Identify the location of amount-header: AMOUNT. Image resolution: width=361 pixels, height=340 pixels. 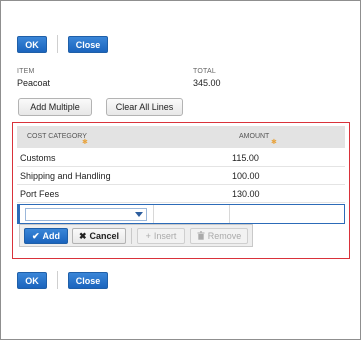
(254, 136).